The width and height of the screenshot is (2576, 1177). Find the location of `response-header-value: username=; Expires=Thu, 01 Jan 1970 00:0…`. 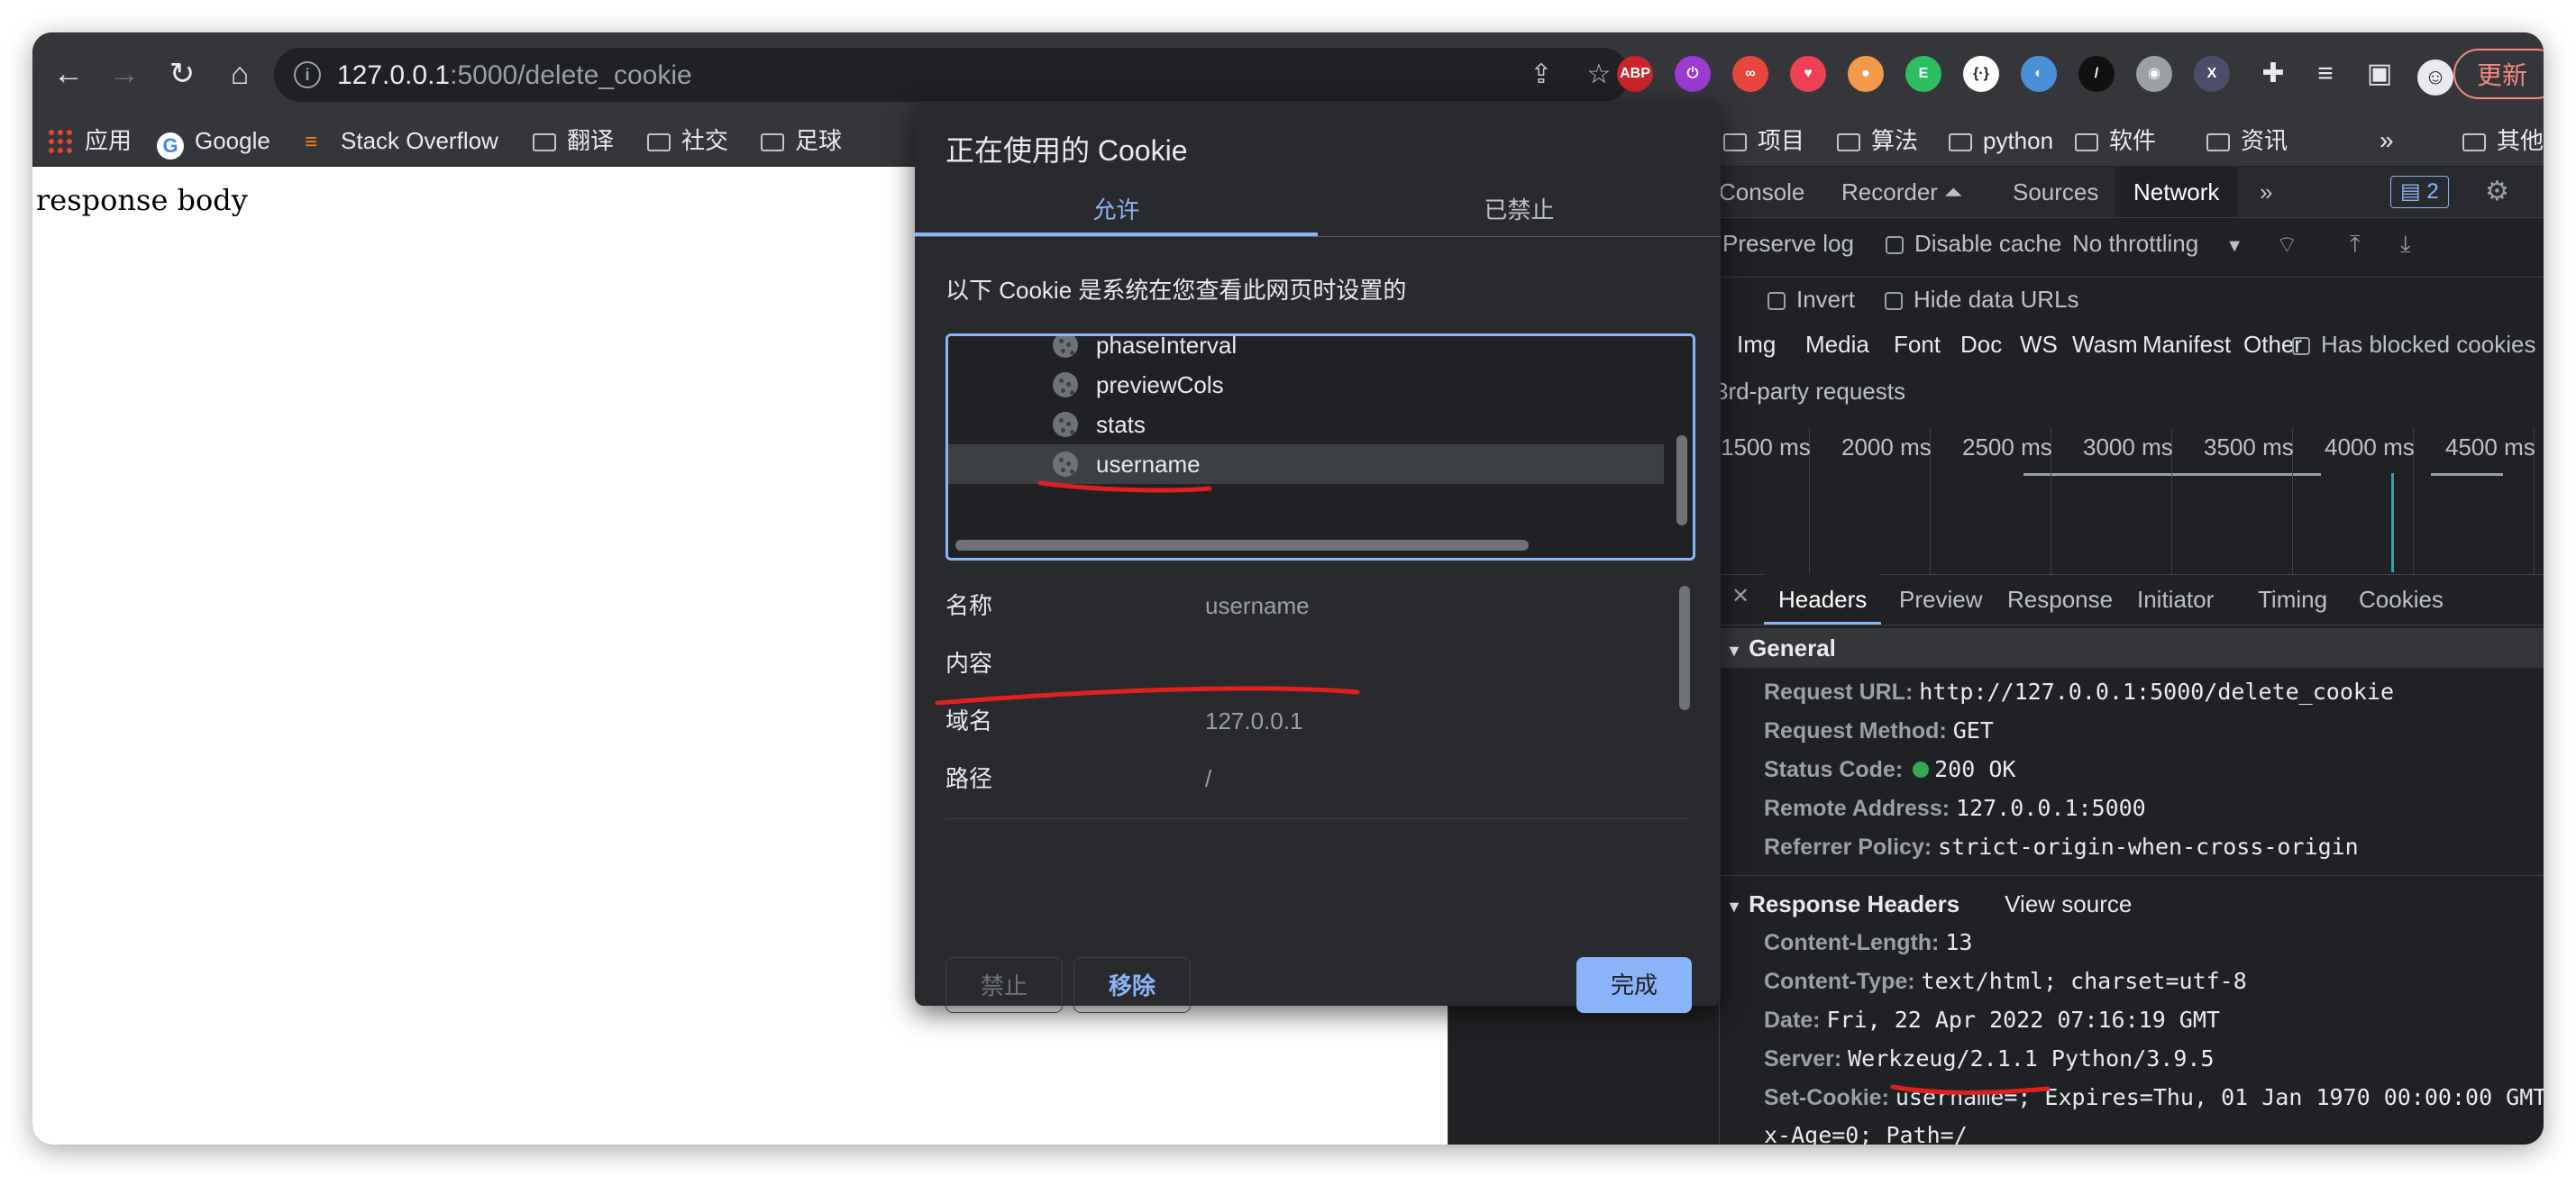

response-header-value: username=; Expires=Thu, 01 Jan 1970 00:0… is located at coordinates (2219, 1097).